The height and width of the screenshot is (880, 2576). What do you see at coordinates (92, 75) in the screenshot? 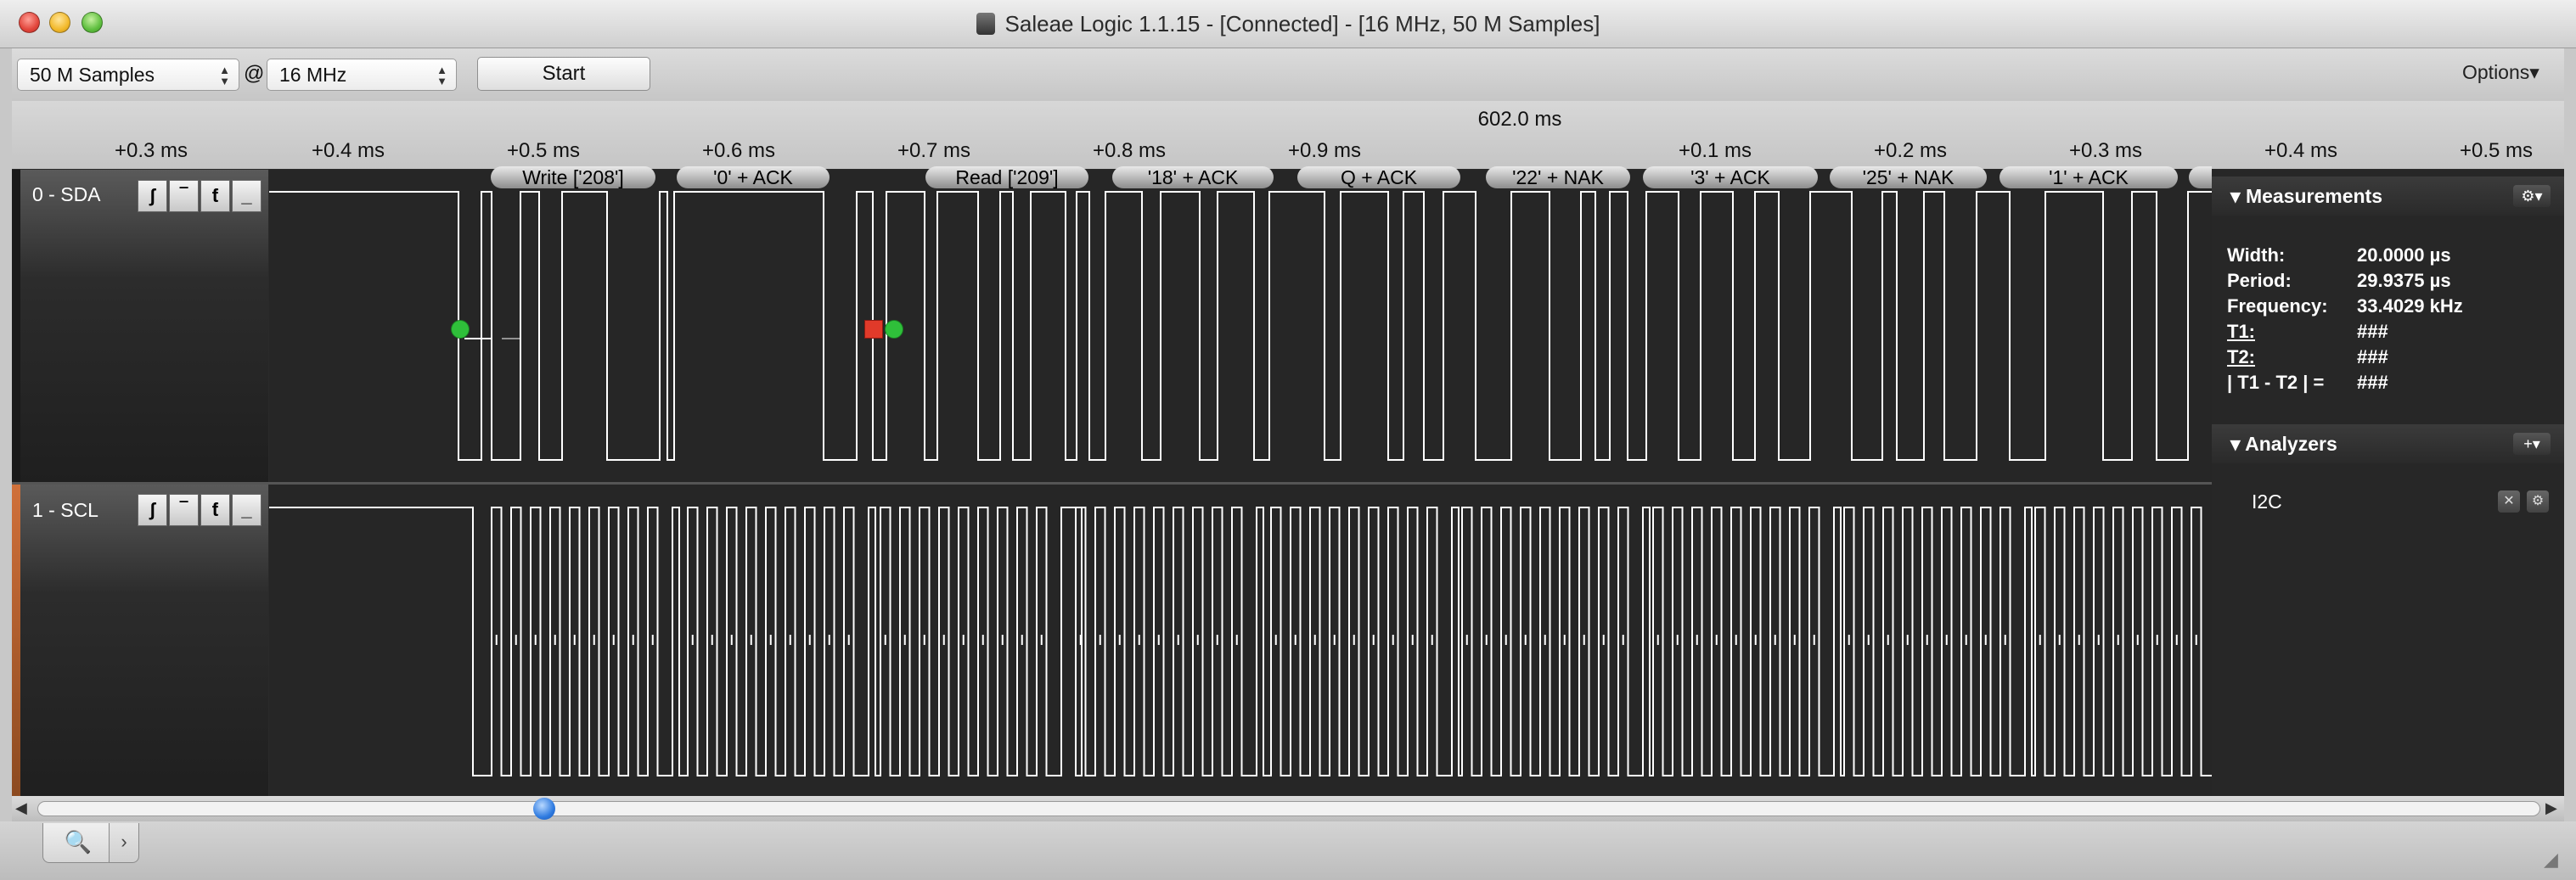
I see `sample-count-value: 50 M Samples` at bounding box center [92, 75].